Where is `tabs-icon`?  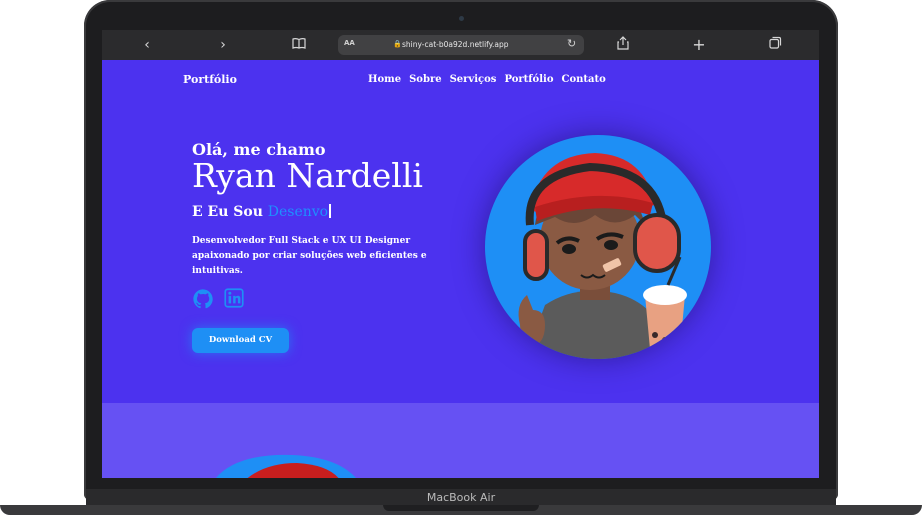 tabs-icon is located at coordinates (775, 45).